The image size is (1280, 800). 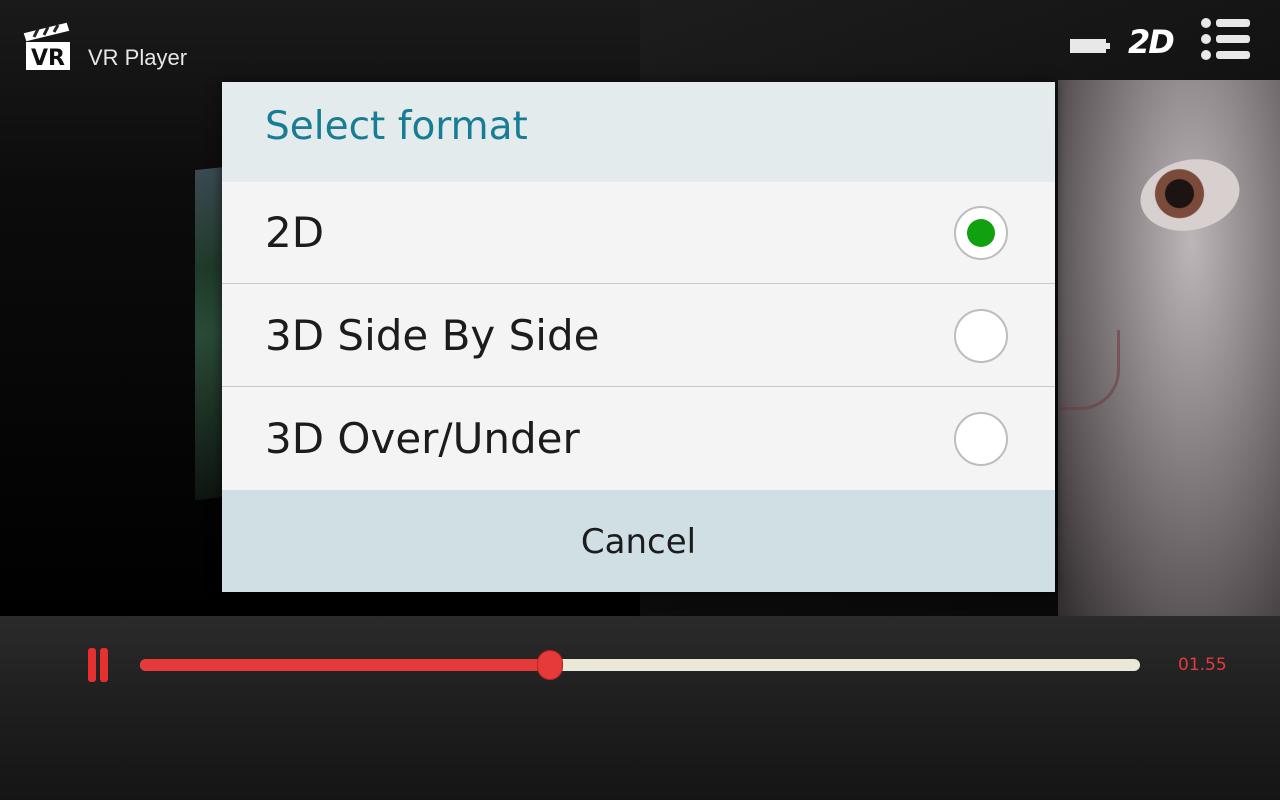 I want to click on top-bar: VR VR Player 2D, so click(x=640, y=43).